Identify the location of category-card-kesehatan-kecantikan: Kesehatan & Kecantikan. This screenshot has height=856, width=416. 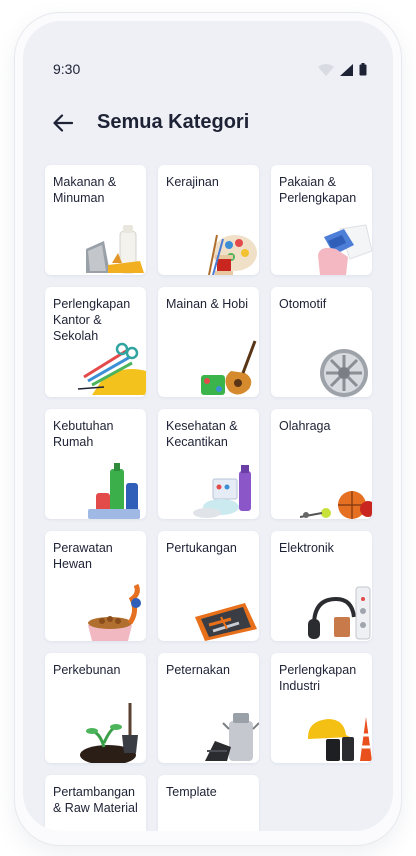
(208, 464).